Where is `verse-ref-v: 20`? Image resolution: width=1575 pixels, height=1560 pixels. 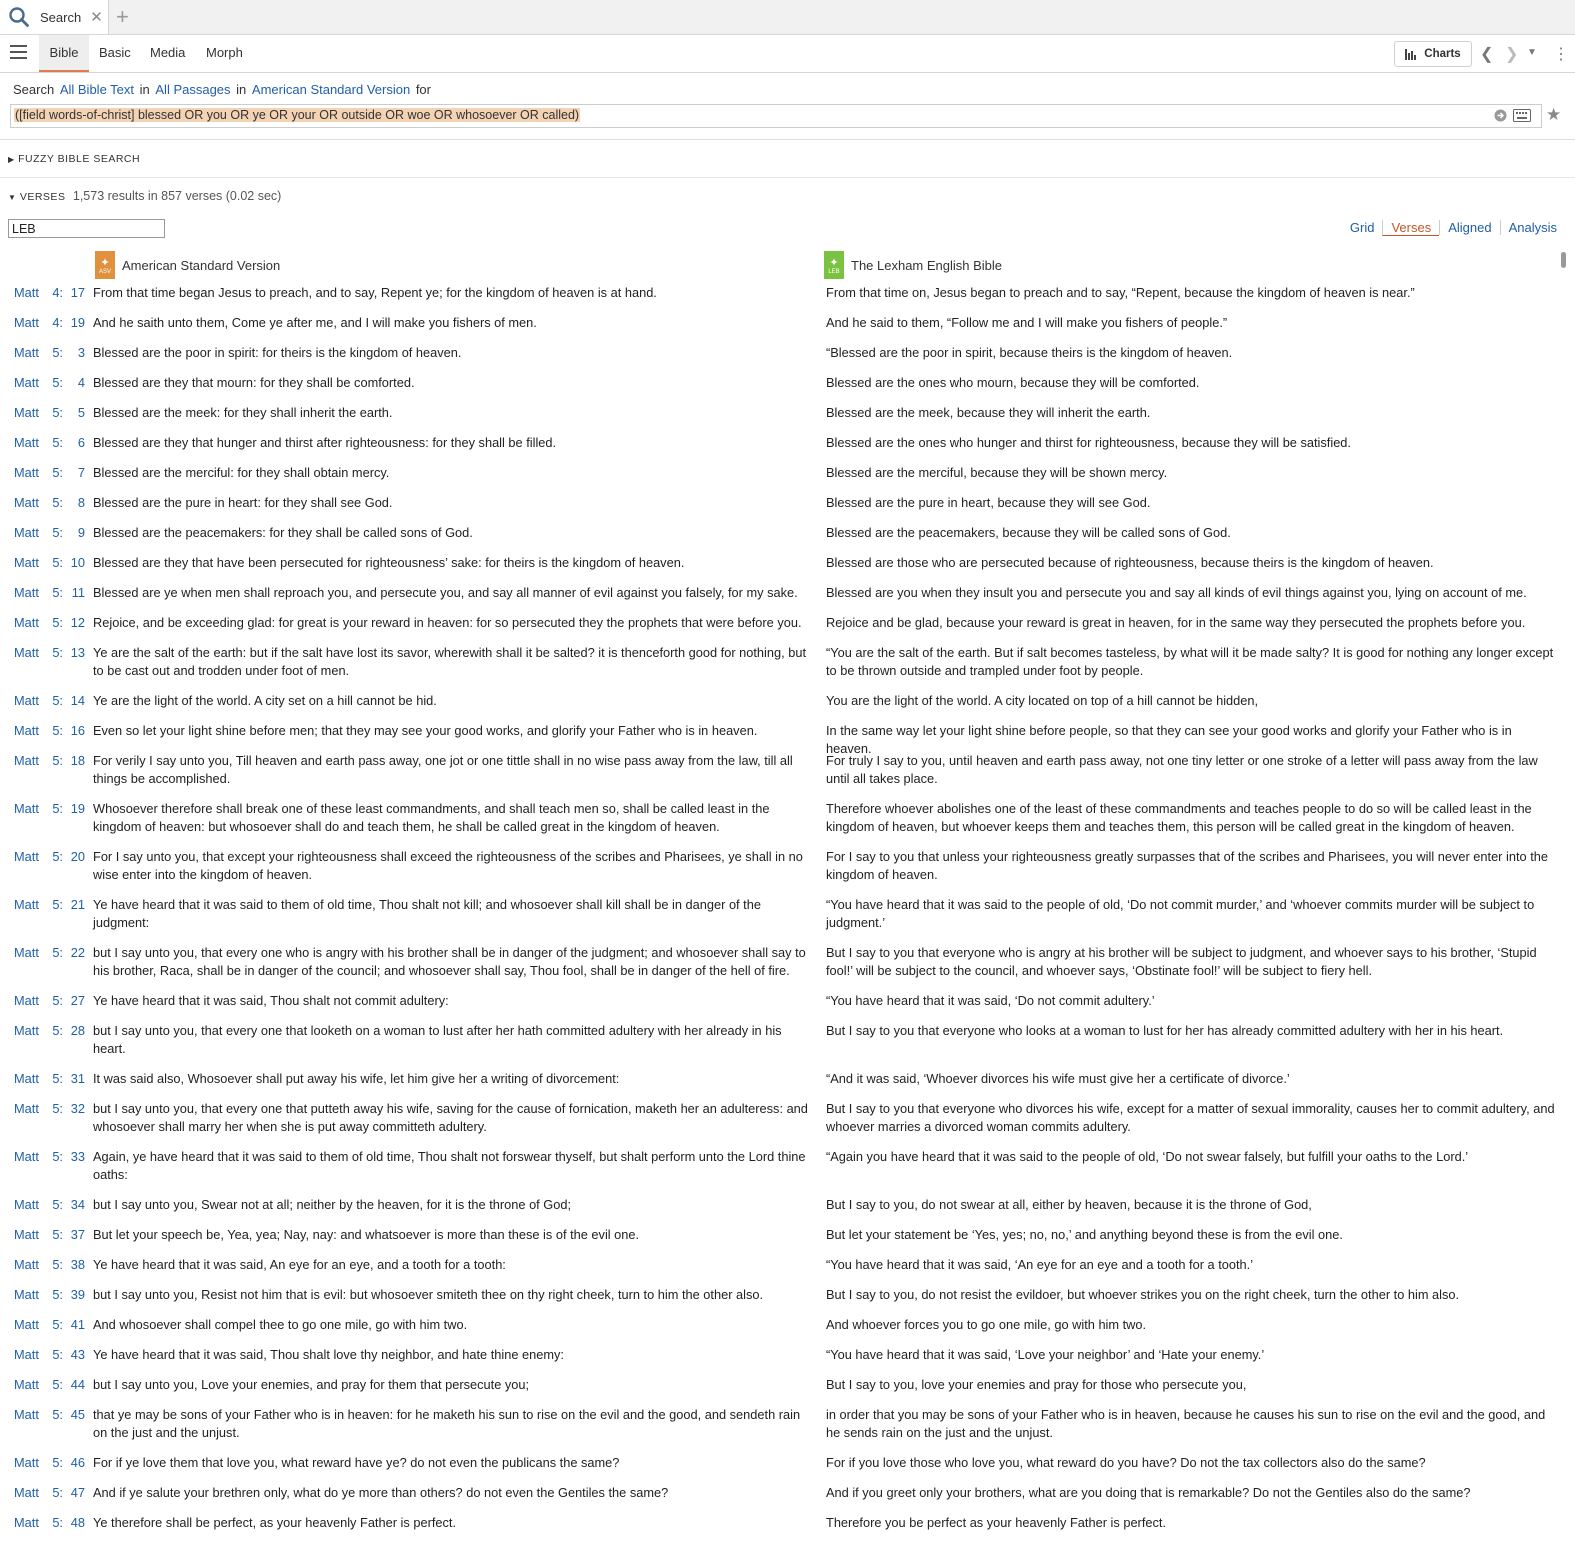 verse-ref-v: 20 is located at coordinates (77, 856).